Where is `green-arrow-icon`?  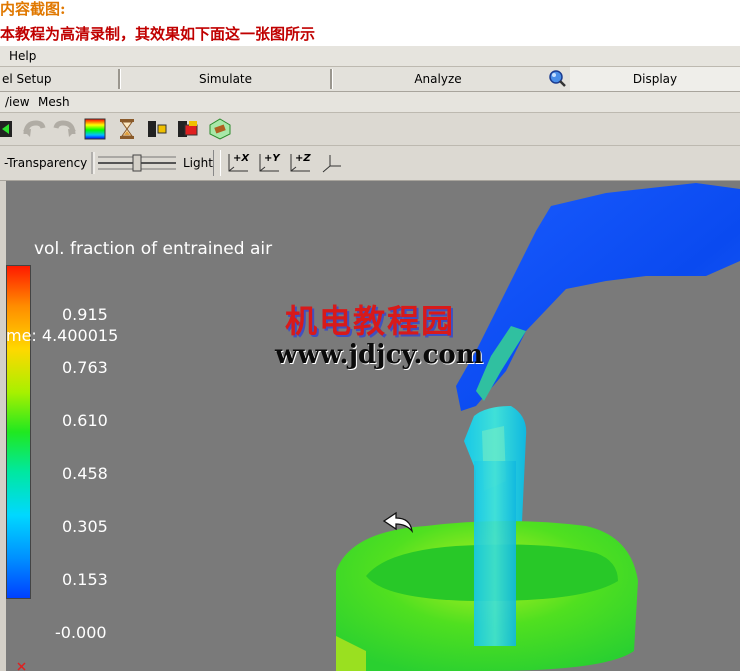 green-arrow-icon is located at coordinates (7, 129).